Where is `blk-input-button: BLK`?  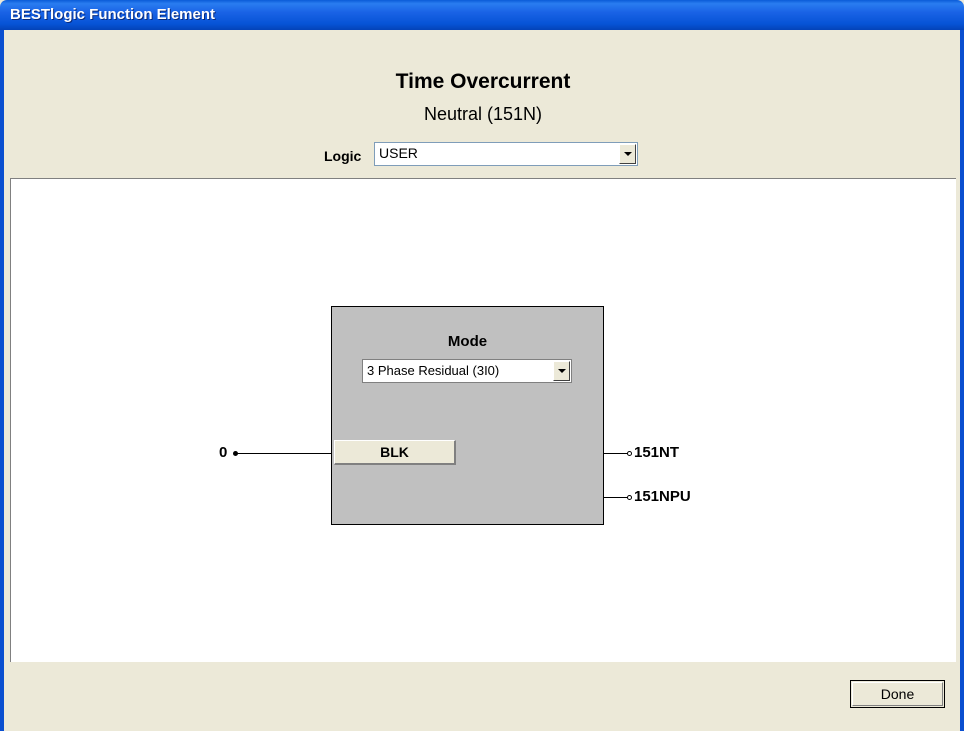
blk-input-button: BLK is located at coordinates (395, 452).